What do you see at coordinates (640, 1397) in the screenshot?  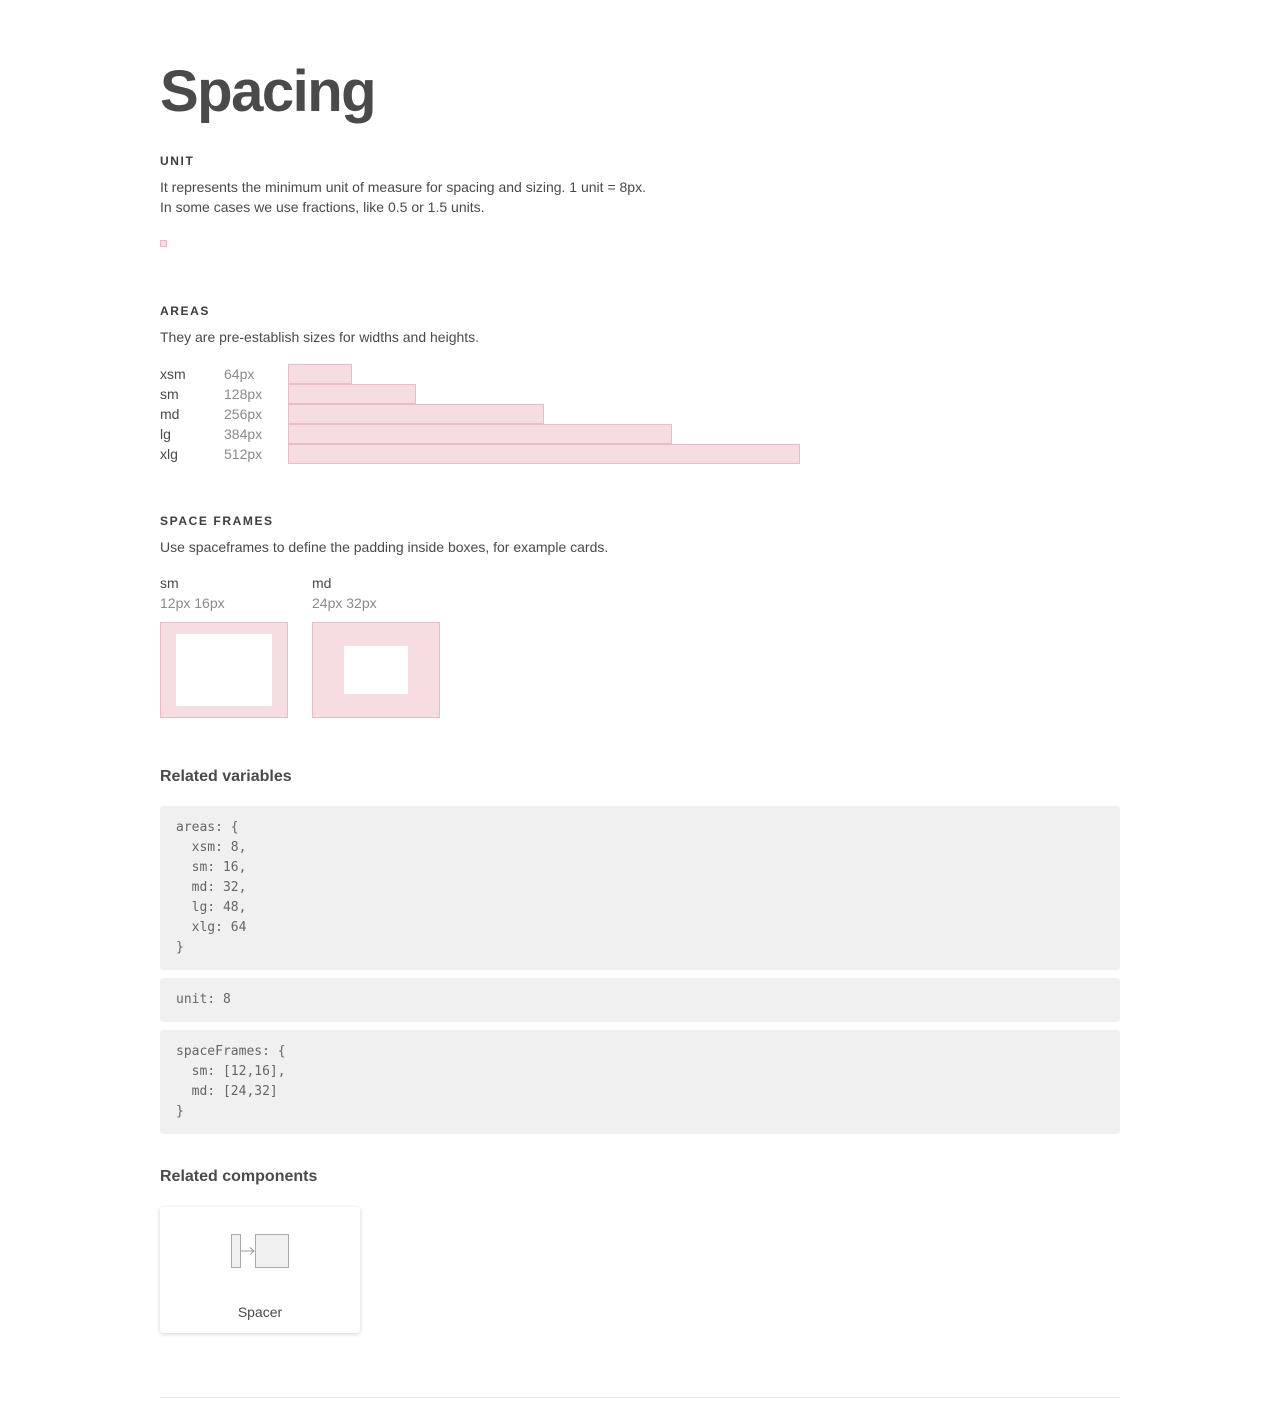 I see `footer-divider` at bounding box center [640, 1397].